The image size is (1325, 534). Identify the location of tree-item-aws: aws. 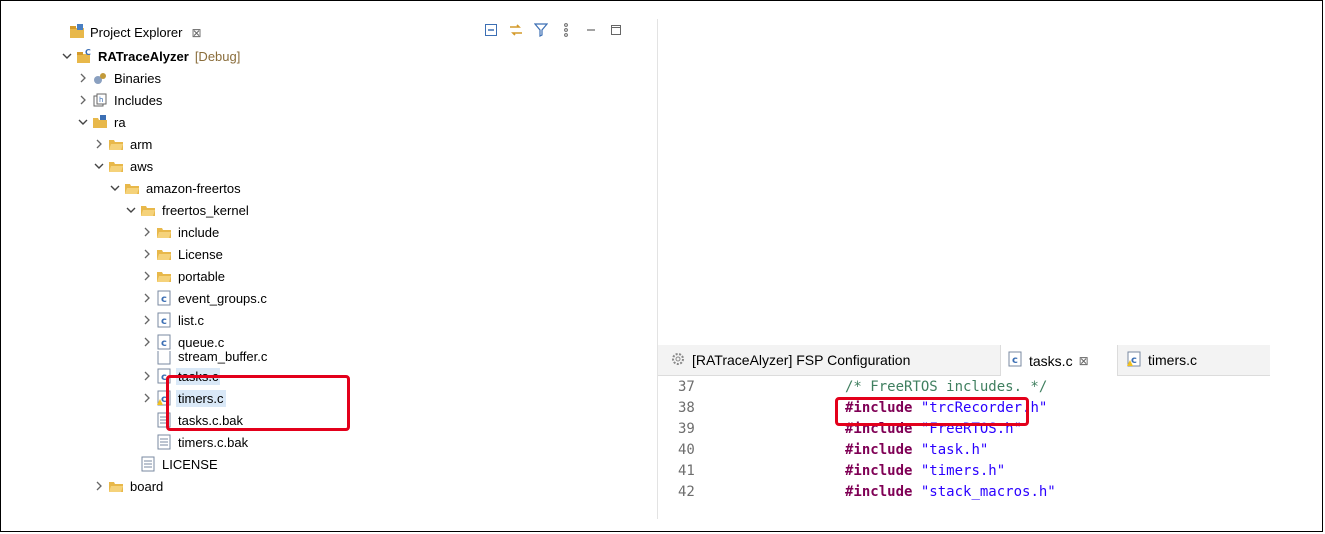
(124, 166).